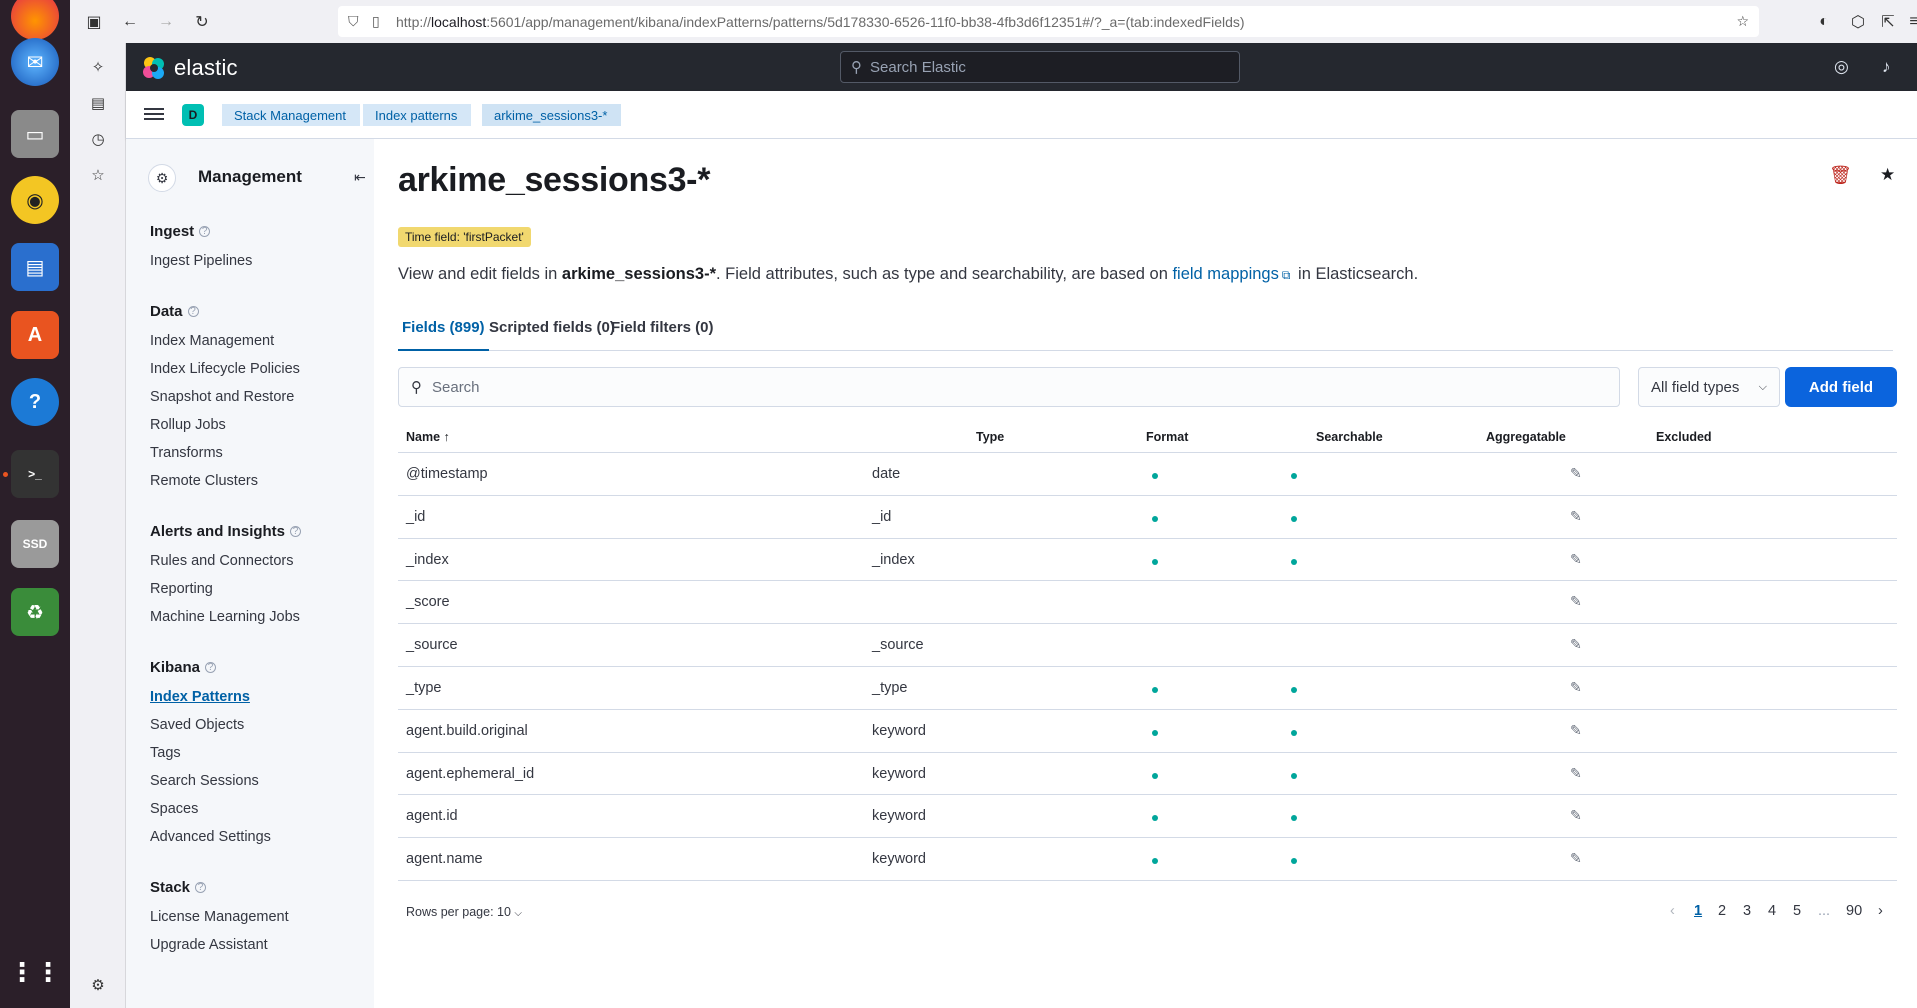 The image size is (1917, 1008). I want to click on sidebar-item-index-patterns: Index Patterns, so click(200, 697).